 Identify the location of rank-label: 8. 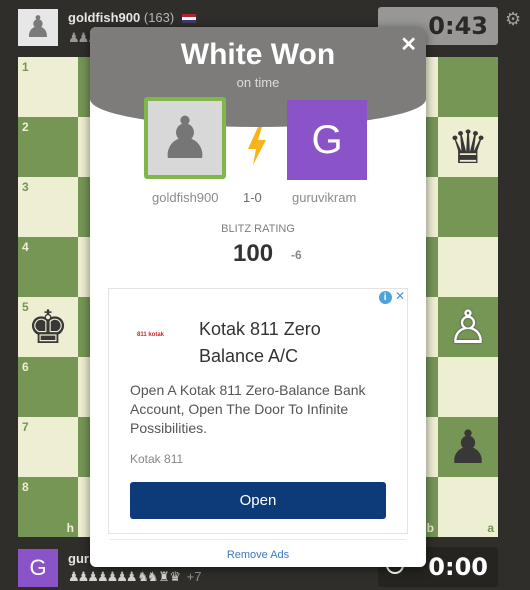
(25, 487).